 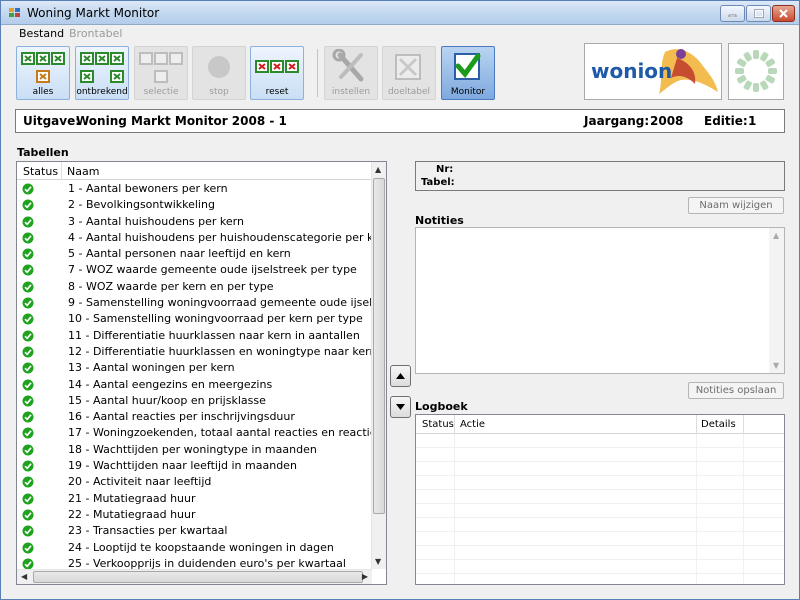 I want to click on doeltabel-button: doeltabel, so click(x=409, y=73).